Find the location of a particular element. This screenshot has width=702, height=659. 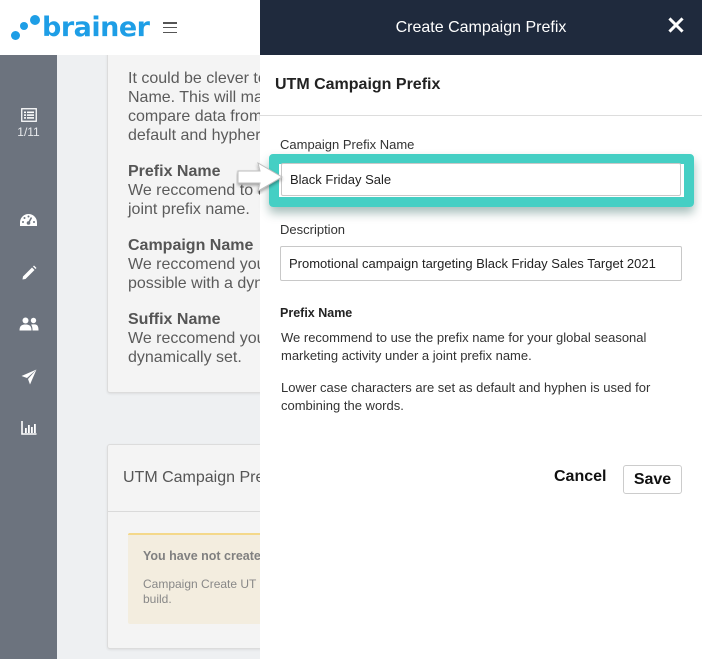

step-counter: 1/11 is located at coordinates (28, 132).